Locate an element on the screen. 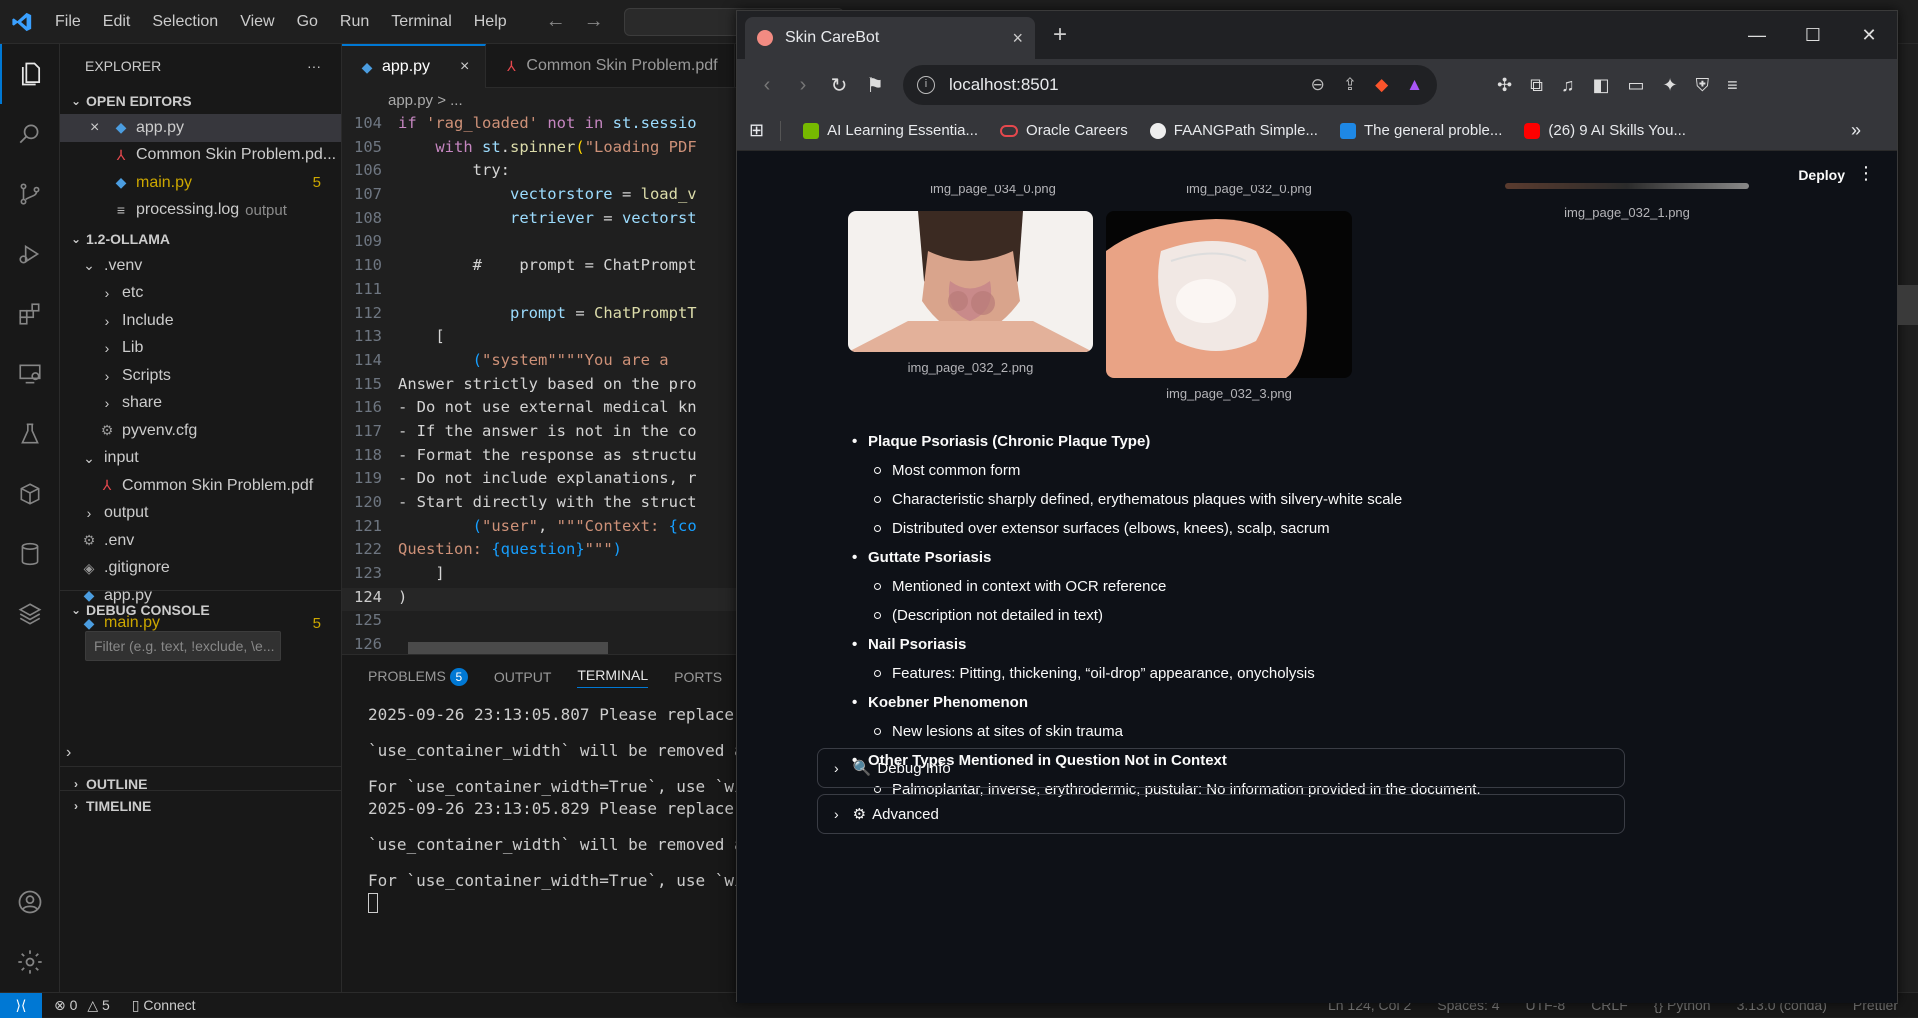 This screenshot has width=1918, height=1018. run-debug-icon is located at coordinates (30, 254).